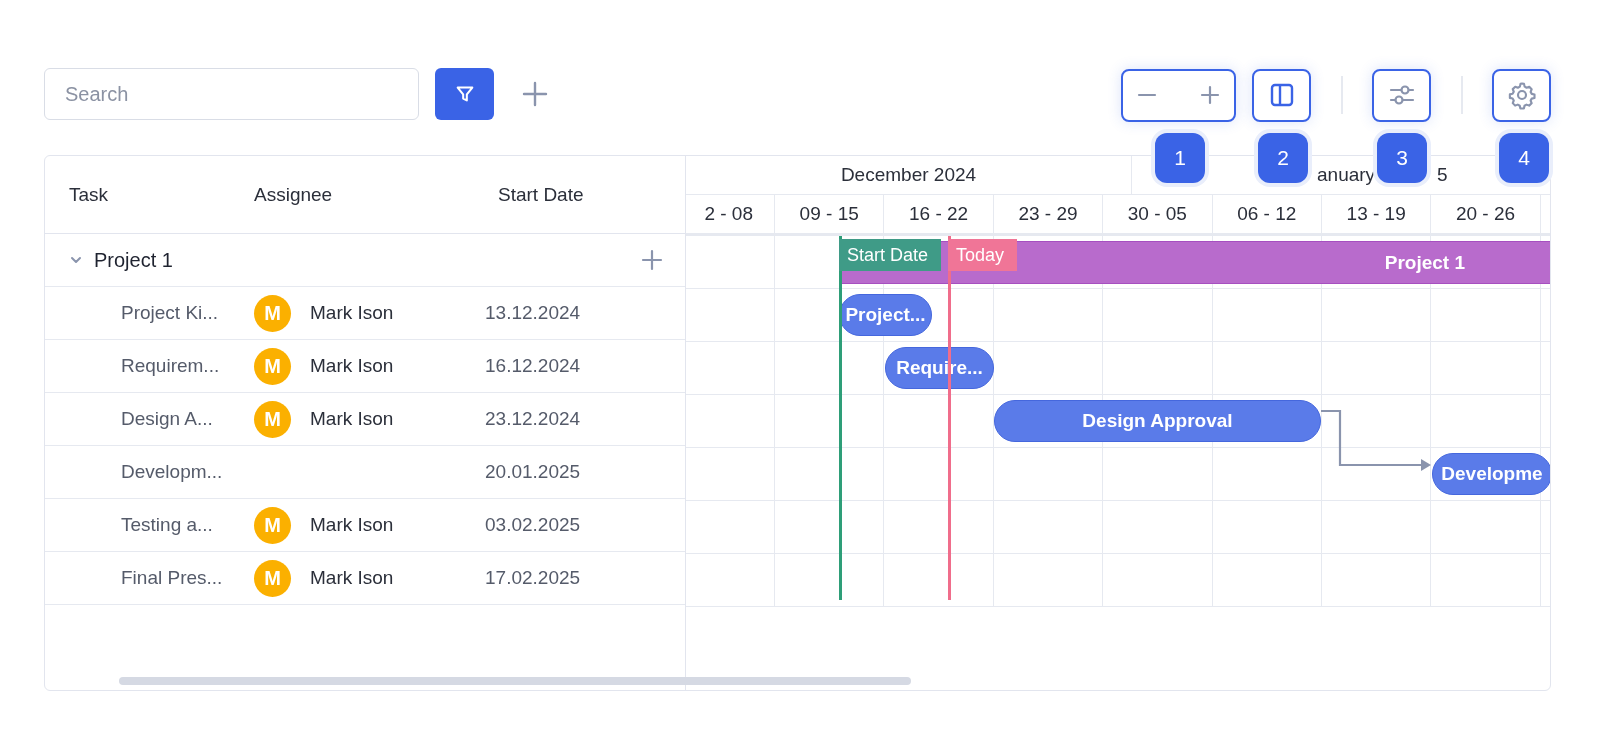 The image size is (1608, 741). What do you see at coordinates (1157, 421) in the screenshot?
I see `task-bar: Design Approval` at bounding box center [1157, 421].